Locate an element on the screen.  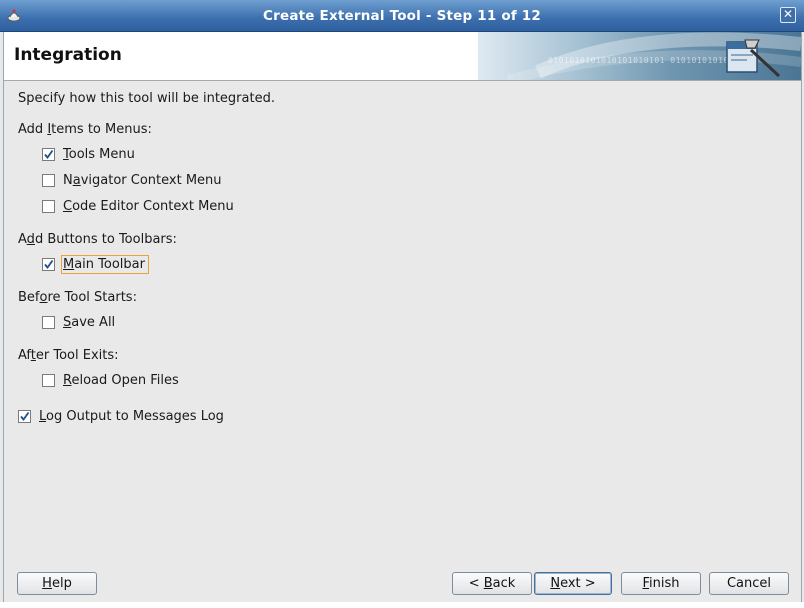
header-banner: 0101010101010101010101 01010101010 is located at coordinates (639, 56).